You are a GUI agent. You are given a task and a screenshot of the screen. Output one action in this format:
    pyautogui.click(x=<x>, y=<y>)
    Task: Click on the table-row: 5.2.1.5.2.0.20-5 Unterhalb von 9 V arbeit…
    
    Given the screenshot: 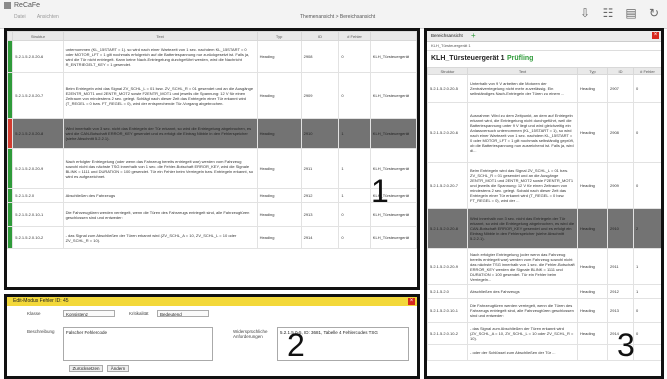 What is the action you would take?
    pyautogui.click(x=544, y=88)
    